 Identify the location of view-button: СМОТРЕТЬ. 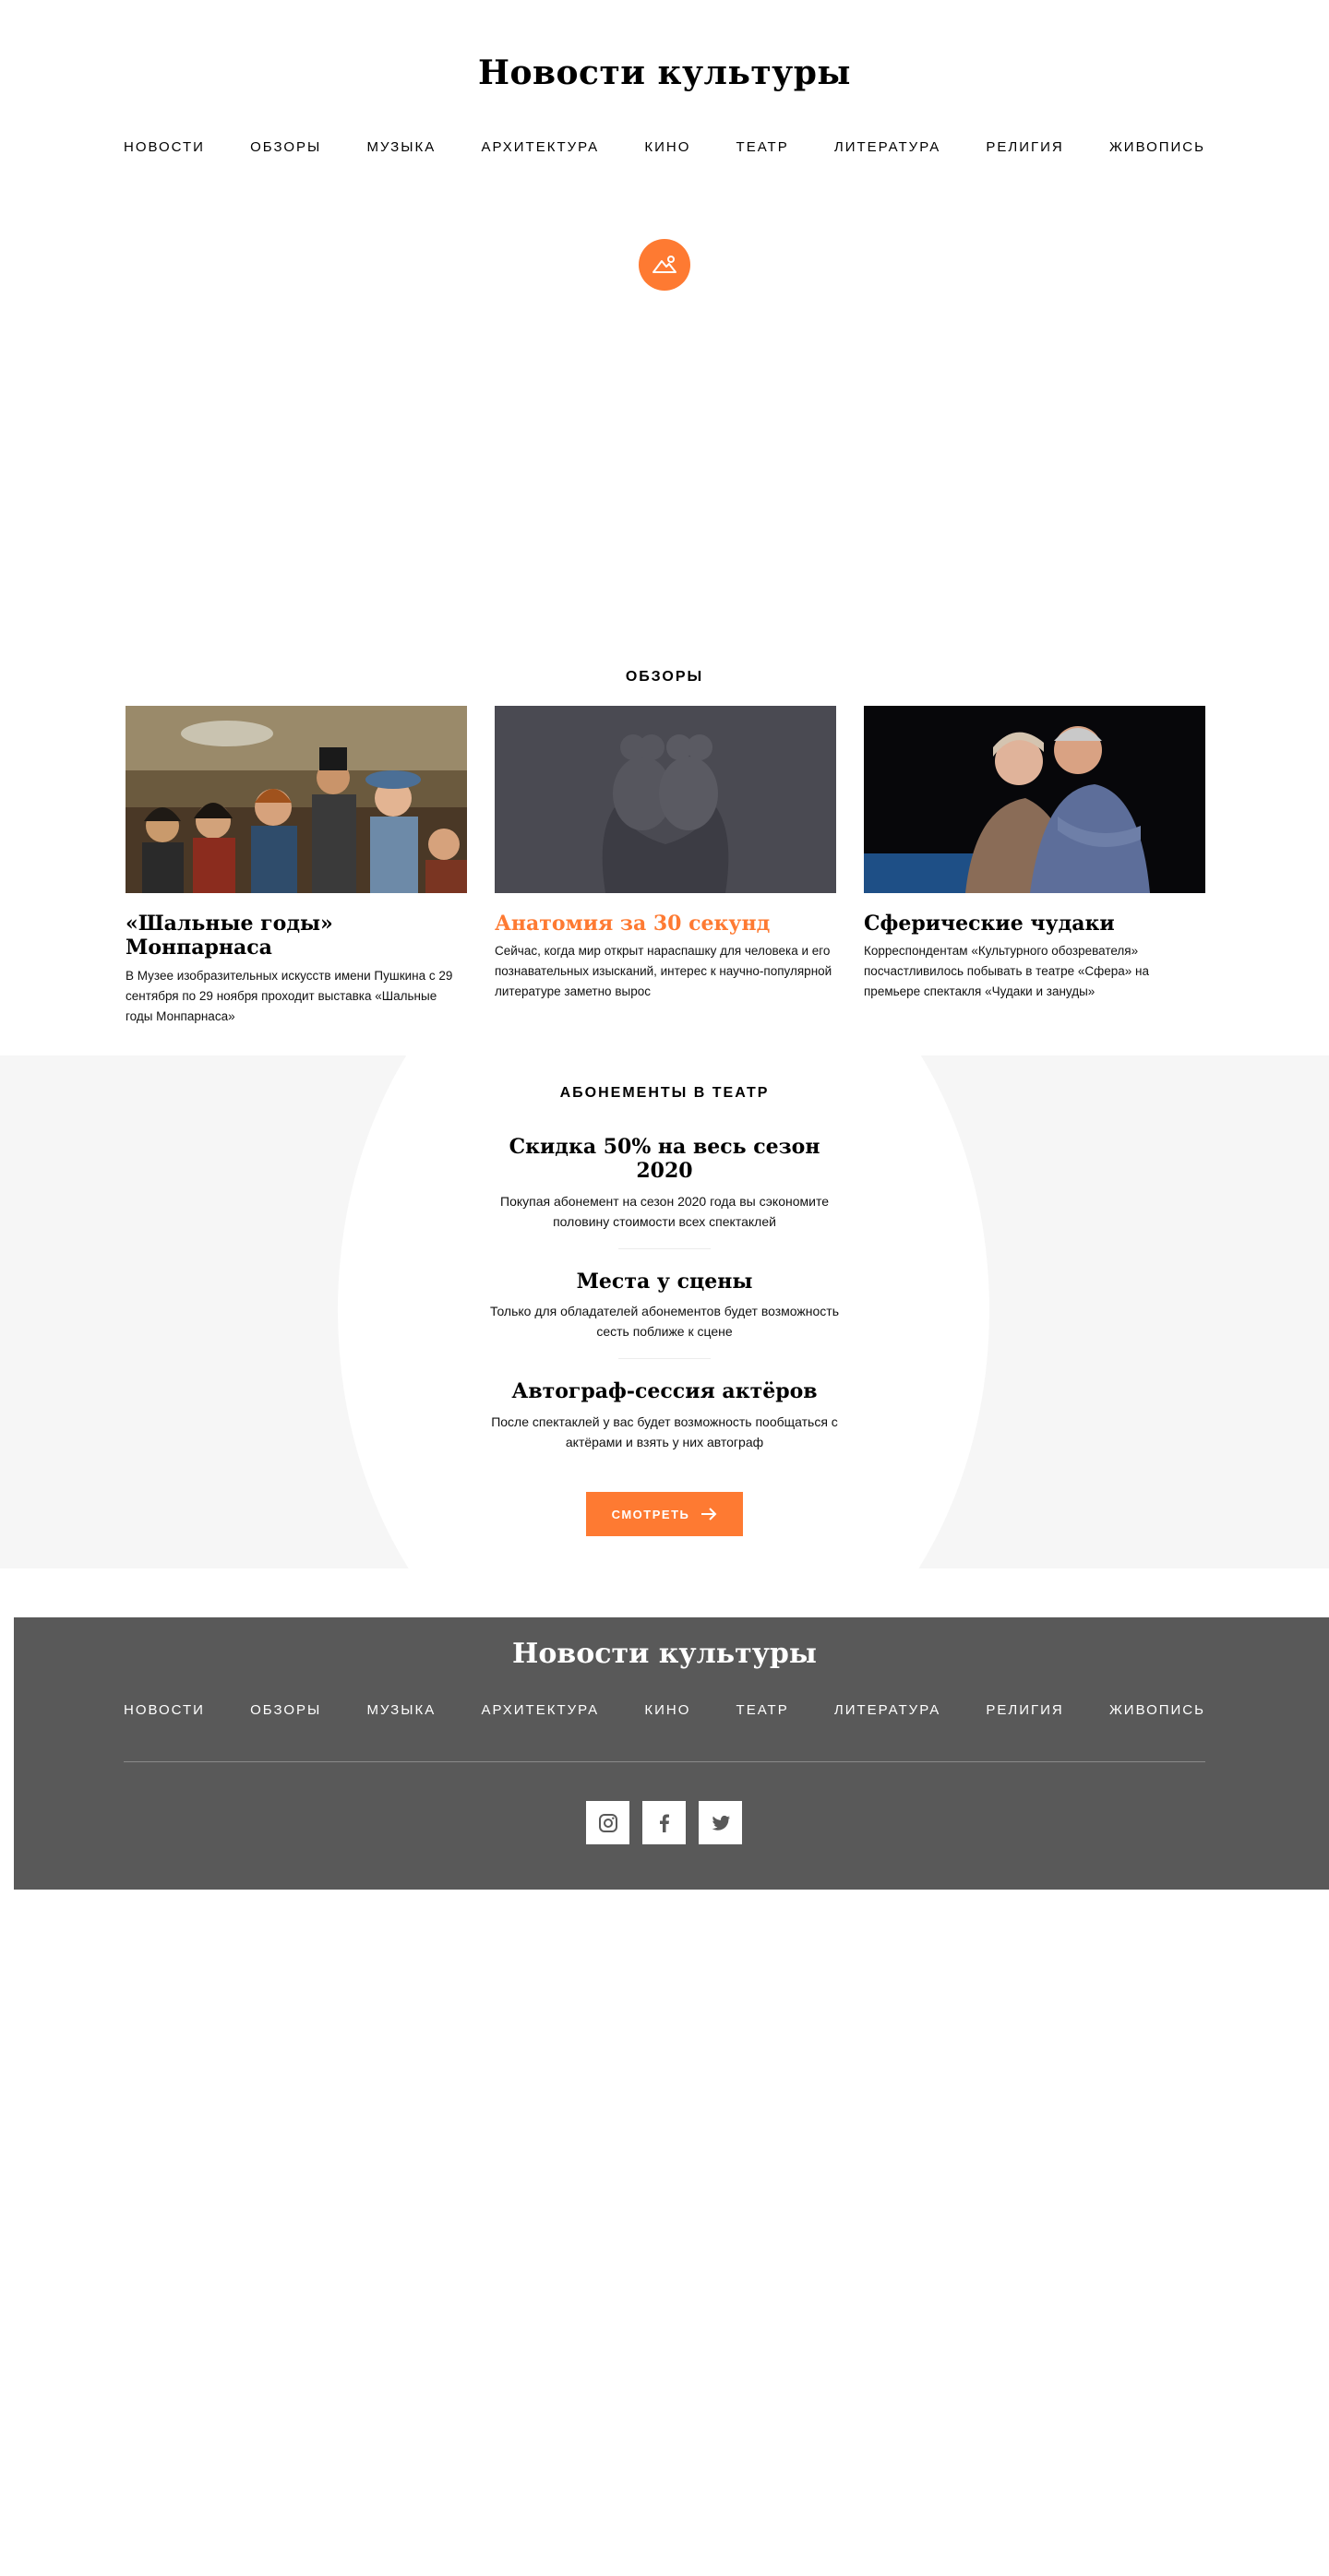
(665, 1514).